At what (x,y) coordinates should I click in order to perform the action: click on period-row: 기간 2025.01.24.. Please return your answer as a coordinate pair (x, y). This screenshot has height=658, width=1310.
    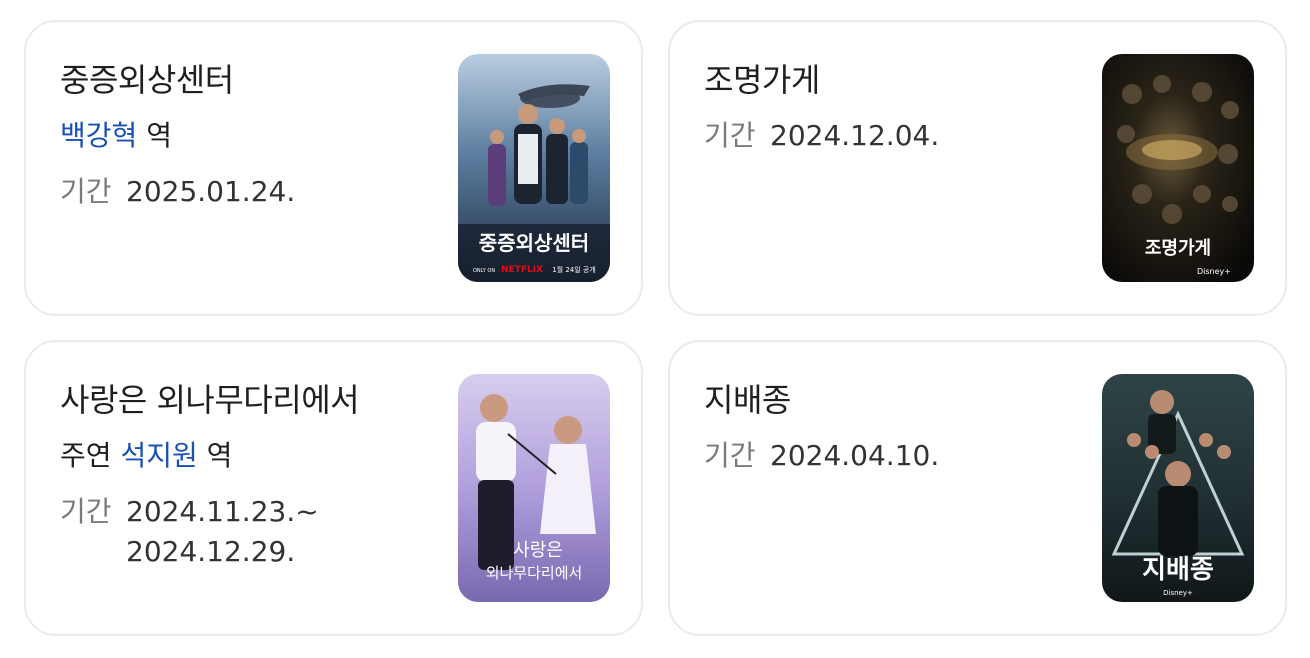
    Looking at the image, I should click on (177, 192).